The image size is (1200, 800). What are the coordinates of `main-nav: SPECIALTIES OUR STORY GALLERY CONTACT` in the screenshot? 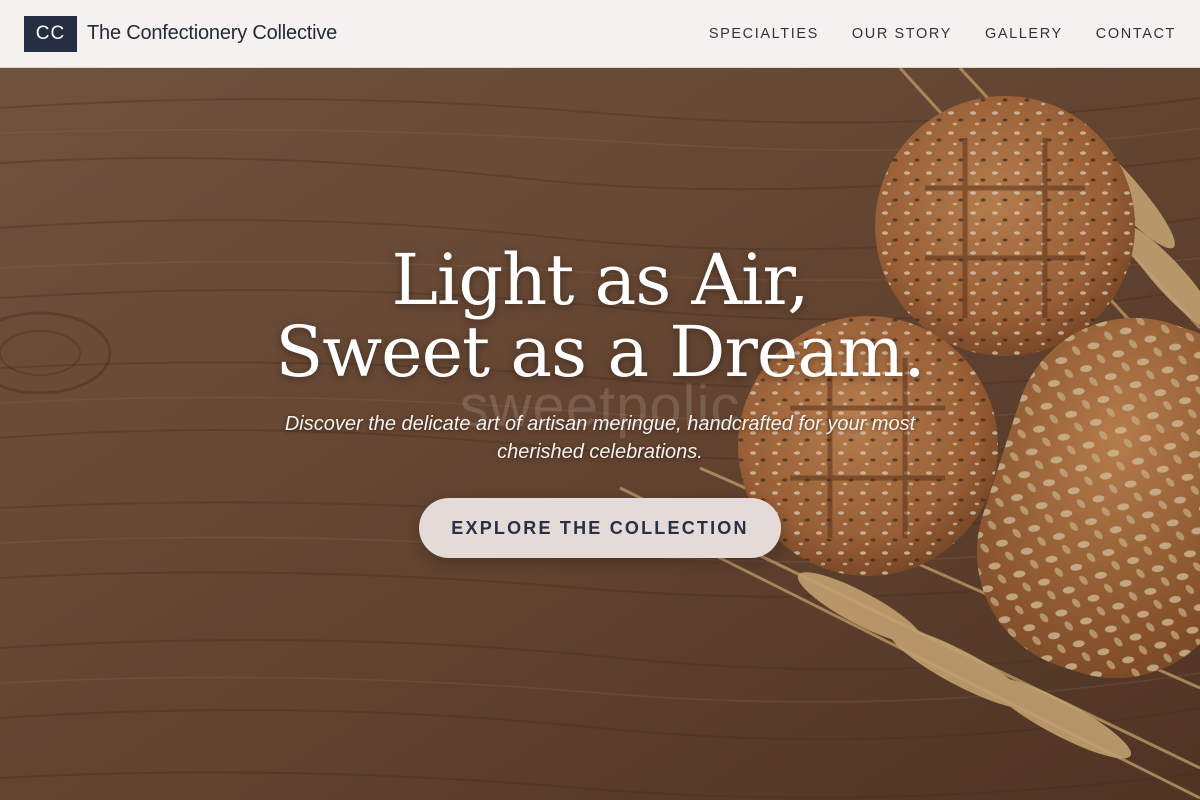 It's located at (942, 34).